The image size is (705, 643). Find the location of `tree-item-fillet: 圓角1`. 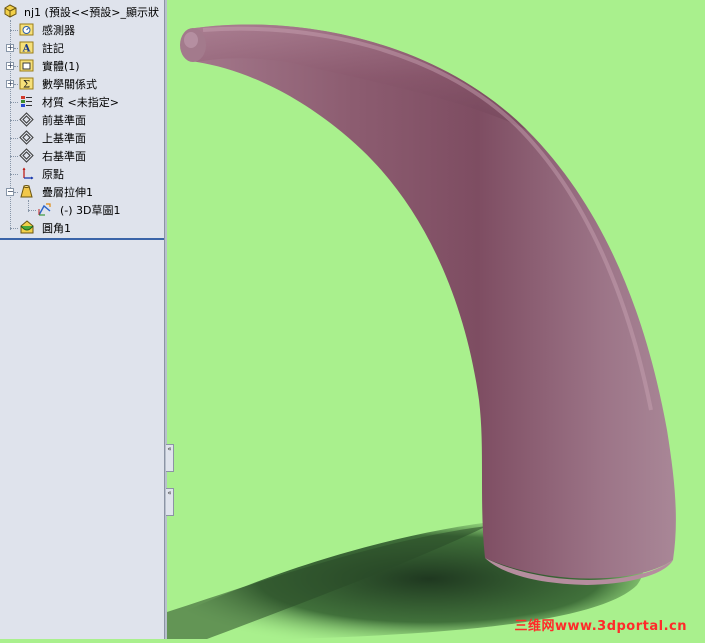

tree-item-fillet: 圓角1 is located at coordinates (82, 228).